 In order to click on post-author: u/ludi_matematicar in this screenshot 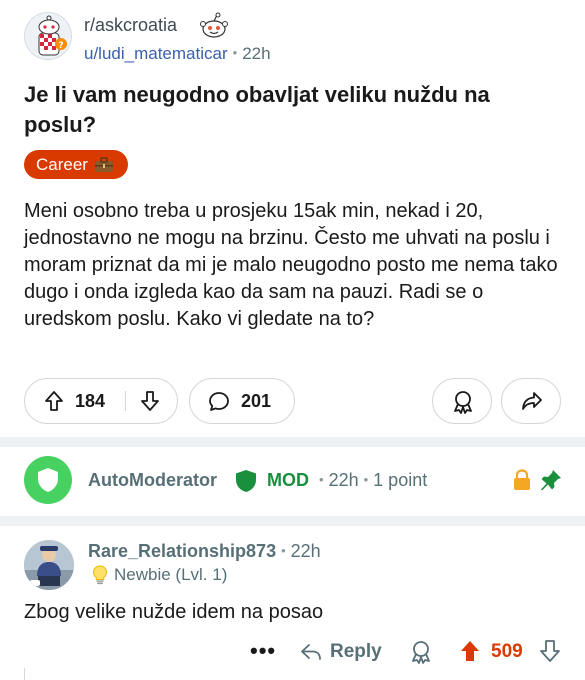, I will do `click(156, 53)`.